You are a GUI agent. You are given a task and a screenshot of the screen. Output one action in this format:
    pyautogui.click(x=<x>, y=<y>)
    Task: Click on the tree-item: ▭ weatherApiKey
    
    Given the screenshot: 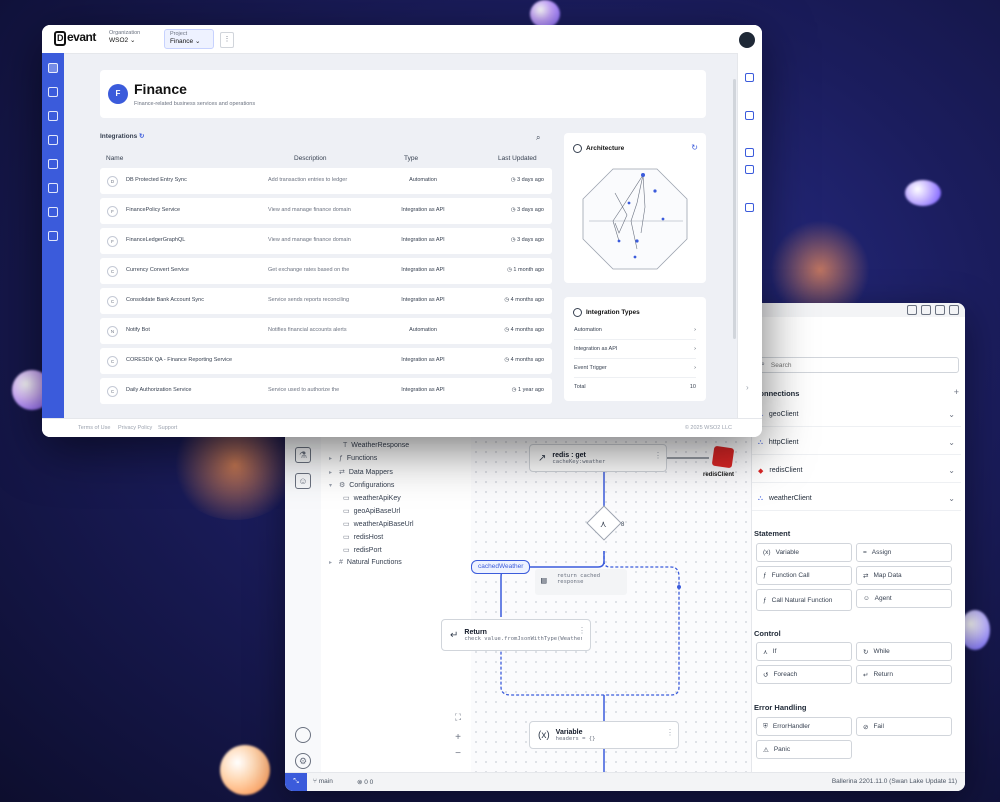 What is the action you would take?
    pyautogui.click(x=372, y=498)
    